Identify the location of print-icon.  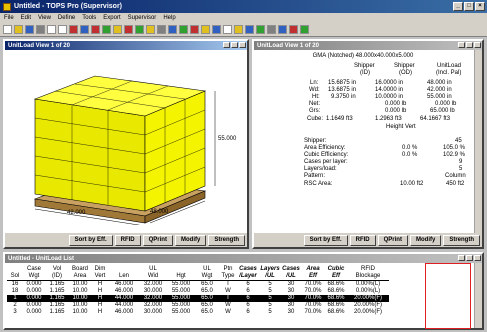
(40, 29).